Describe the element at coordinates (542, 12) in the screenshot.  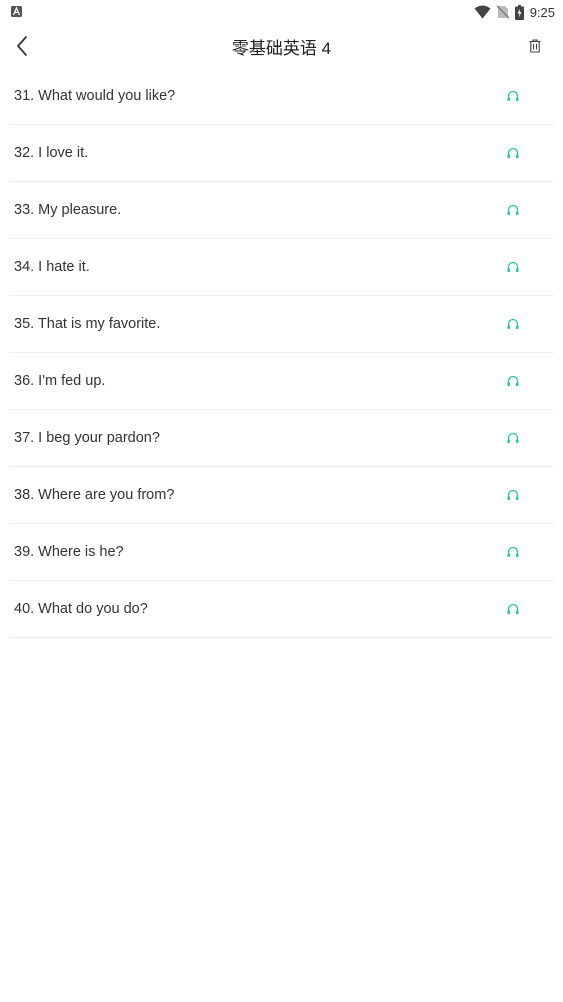
I see `status-time: 9:25` at that location.